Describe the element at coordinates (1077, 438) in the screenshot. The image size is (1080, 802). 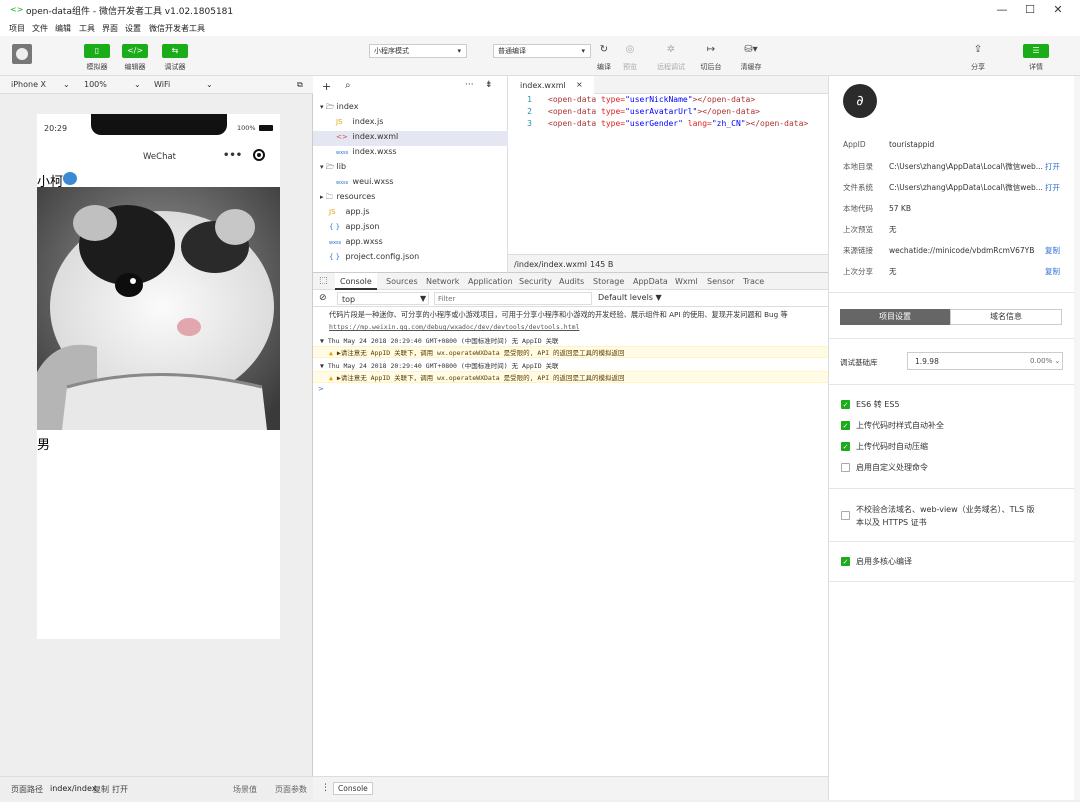
I see `window-scrollbar` at that location.